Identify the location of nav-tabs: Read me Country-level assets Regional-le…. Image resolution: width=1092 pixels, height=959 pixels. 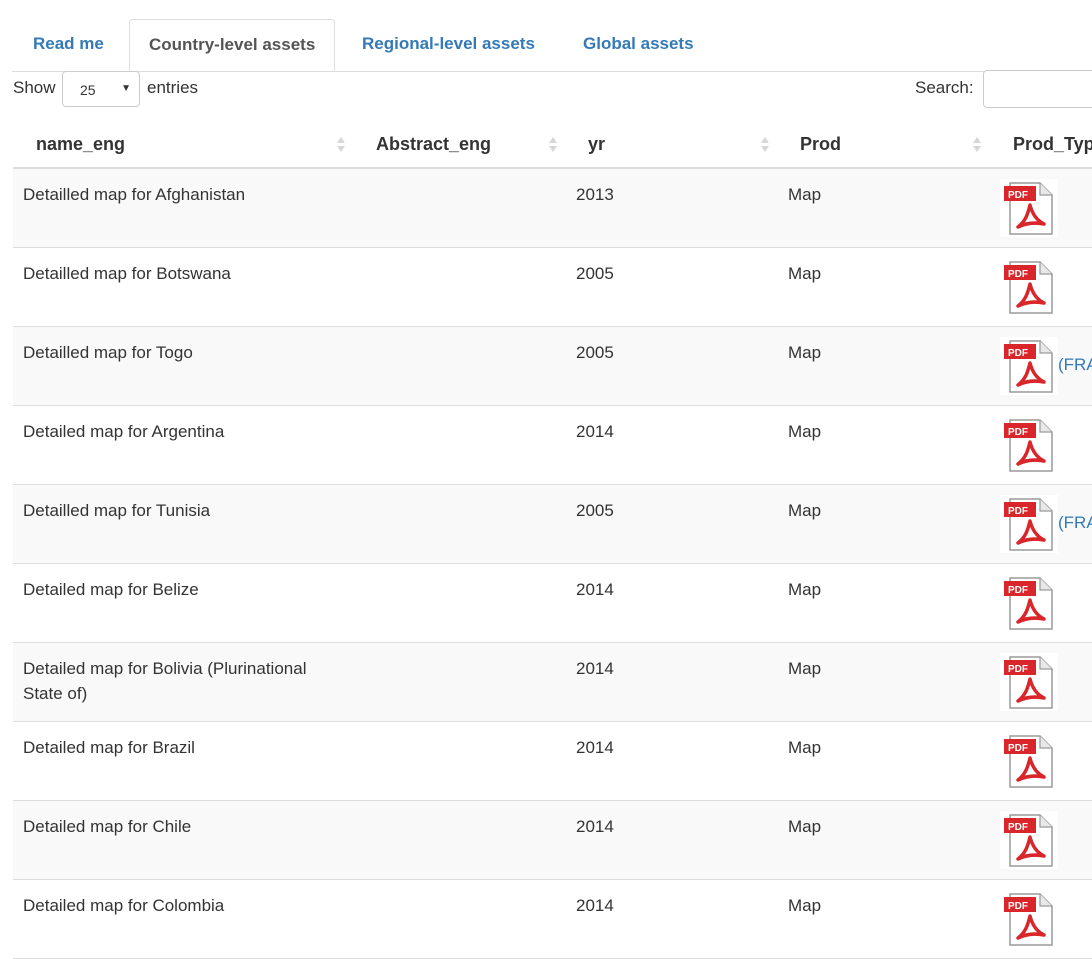
(552, 45).